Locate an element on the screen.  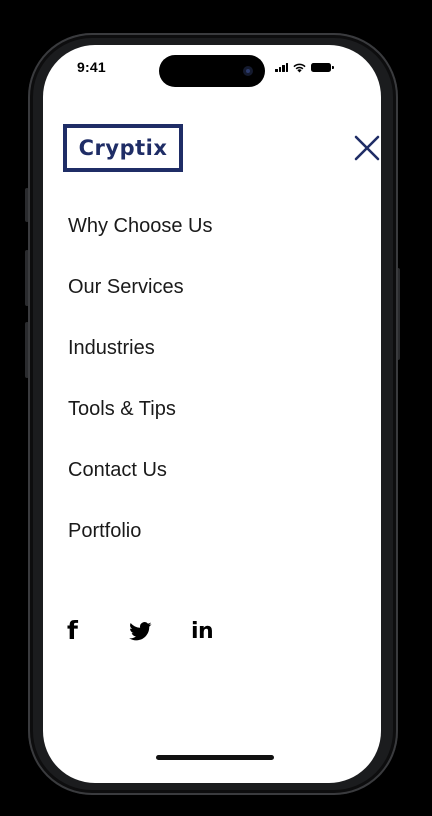
brand-logo: Cryptix is located at coordinates (123, 148).